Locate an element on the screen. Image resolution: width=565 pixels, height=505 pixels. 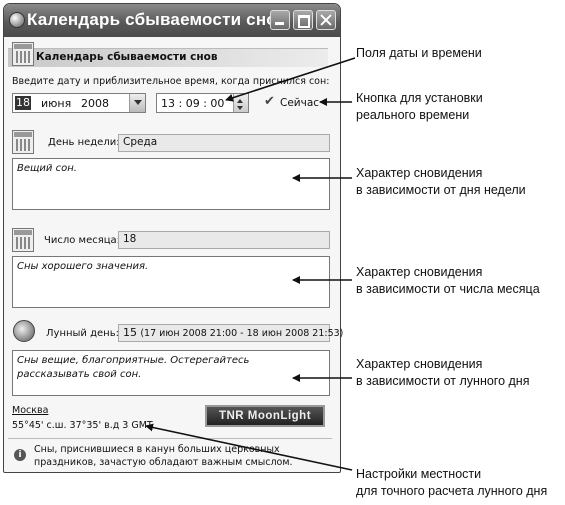
arrow-datetime is located at coordinates (290, 79).